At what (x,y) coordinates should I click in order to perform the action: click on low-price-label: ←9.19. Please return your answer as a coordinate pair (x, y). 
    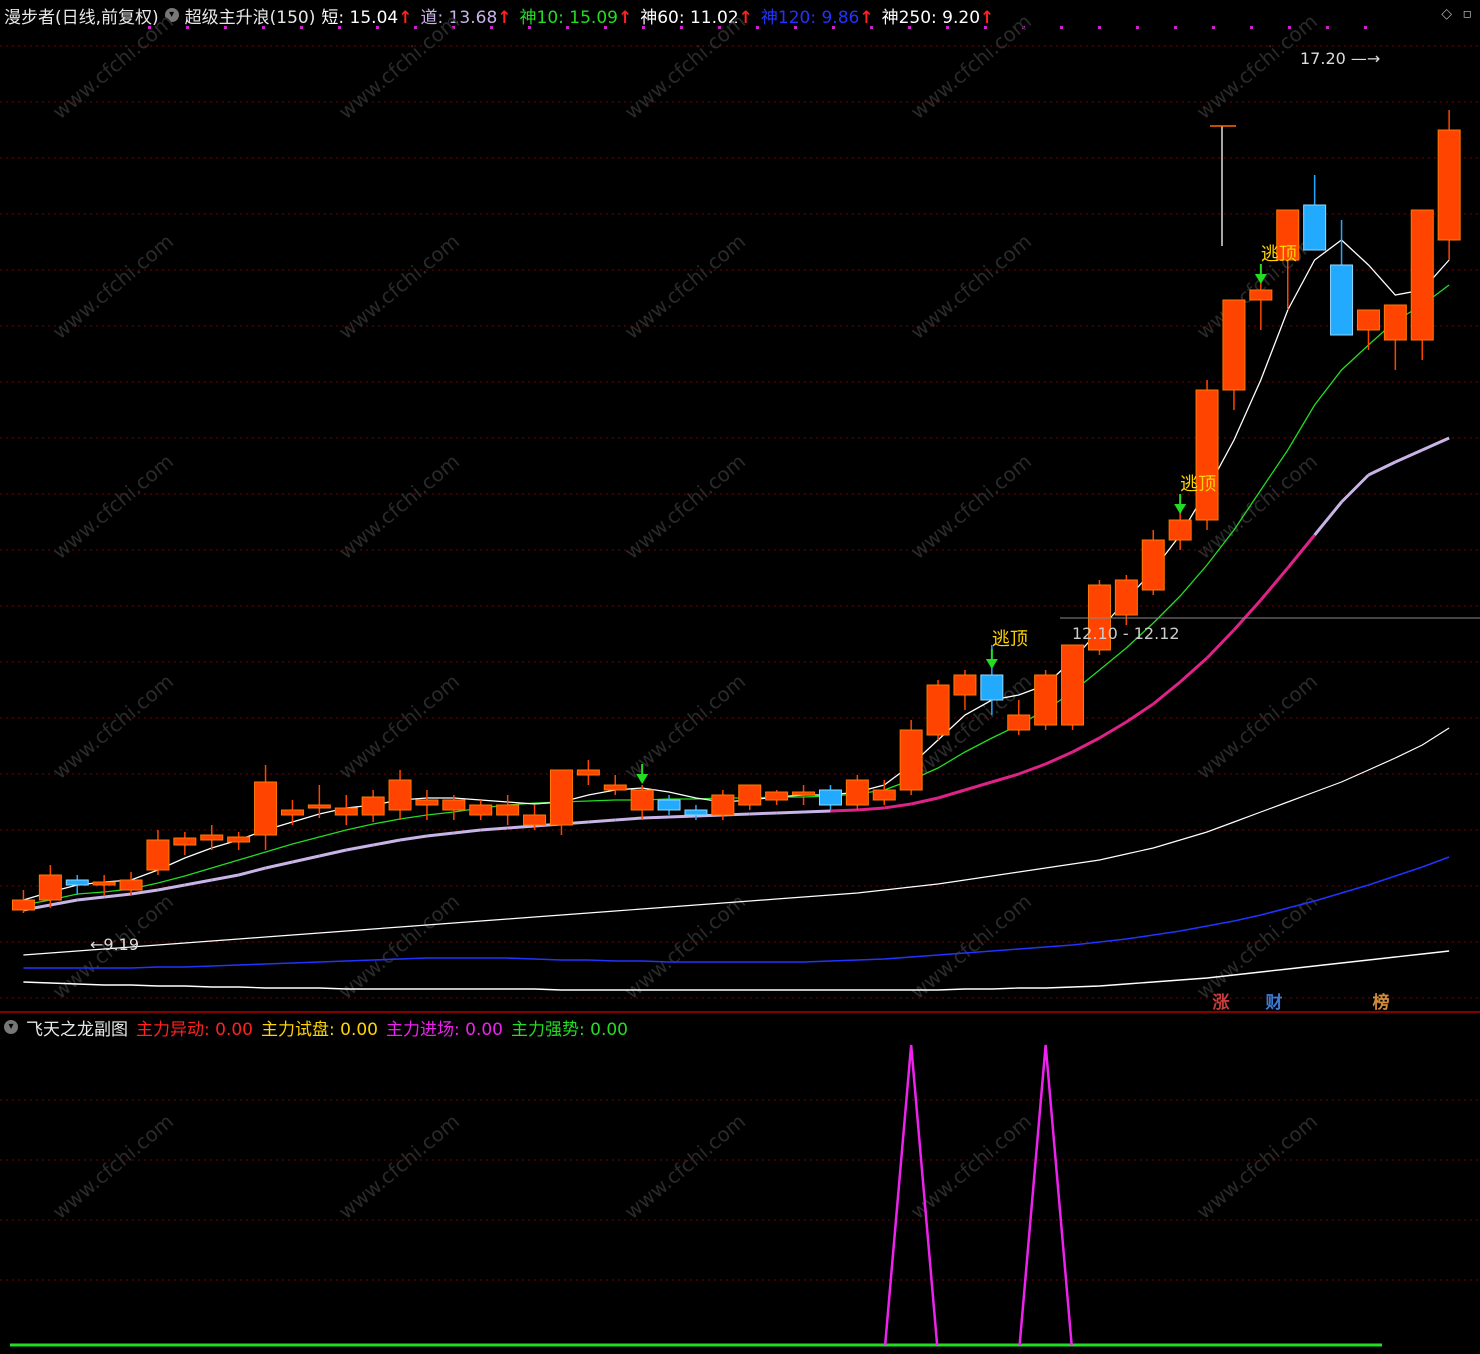
    Looking at the image, I should click on (114, 944).